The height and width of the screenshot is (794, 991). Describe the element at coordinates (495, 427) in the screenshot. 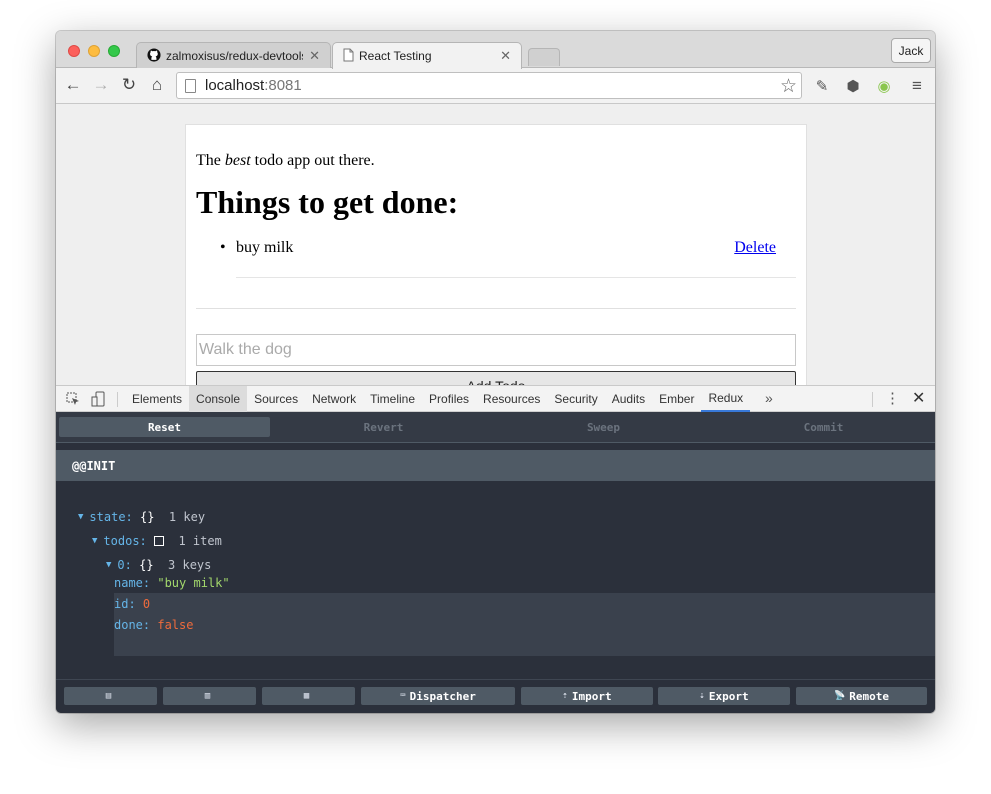

I see `redux-controls: Reset Revert Sweep Commit` at that location.